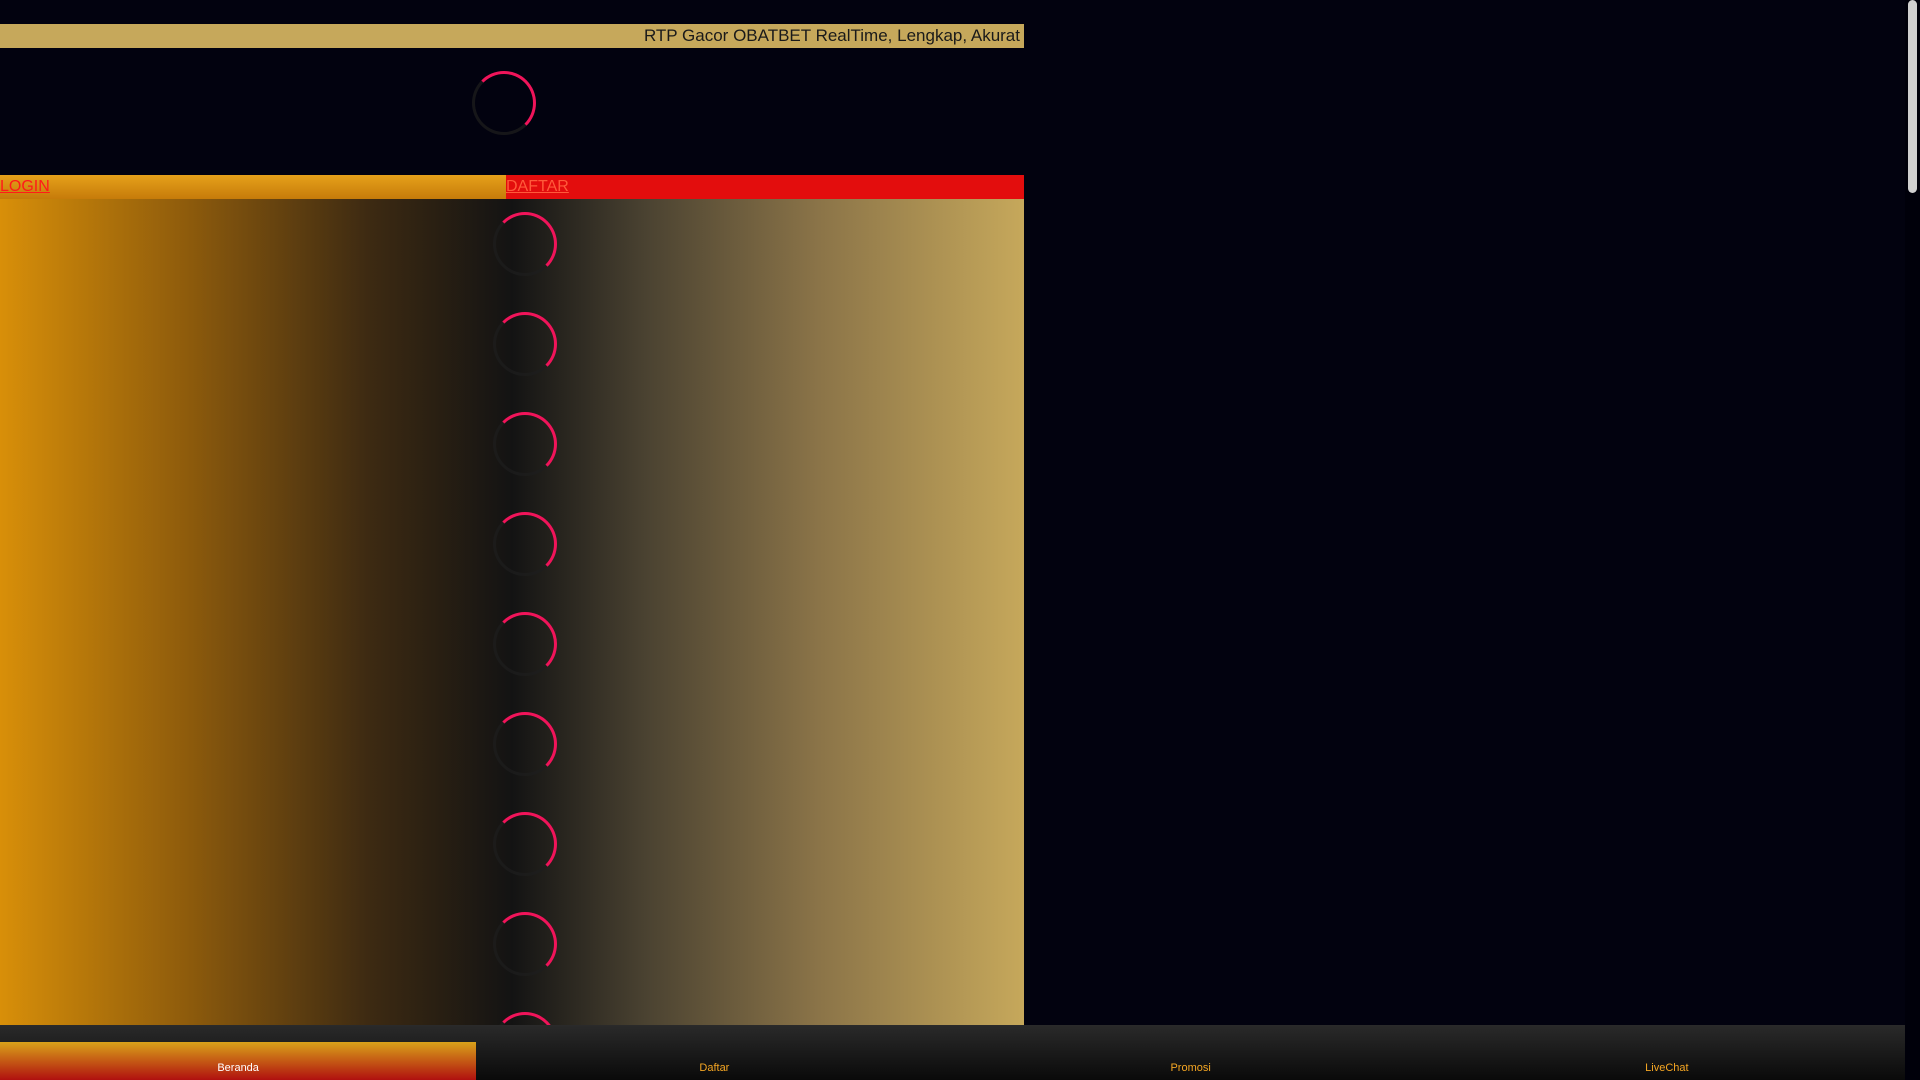  Describe the element at coordinates (1190, 1068) in the screenshot. I see `nav-label: Promosi` at that location.